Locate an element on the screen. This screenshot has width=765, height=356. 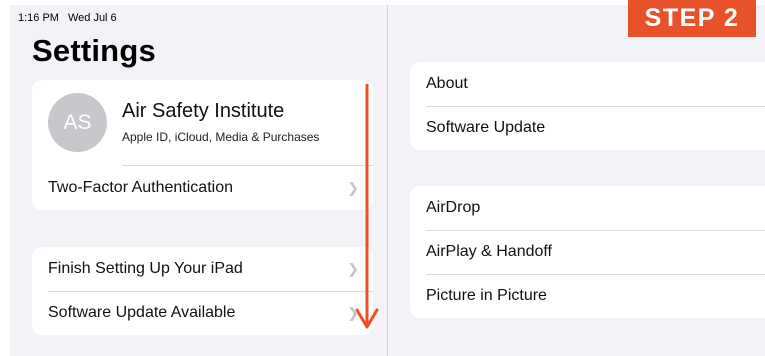
arrow-down-icon is located at coordinates (367, 206).